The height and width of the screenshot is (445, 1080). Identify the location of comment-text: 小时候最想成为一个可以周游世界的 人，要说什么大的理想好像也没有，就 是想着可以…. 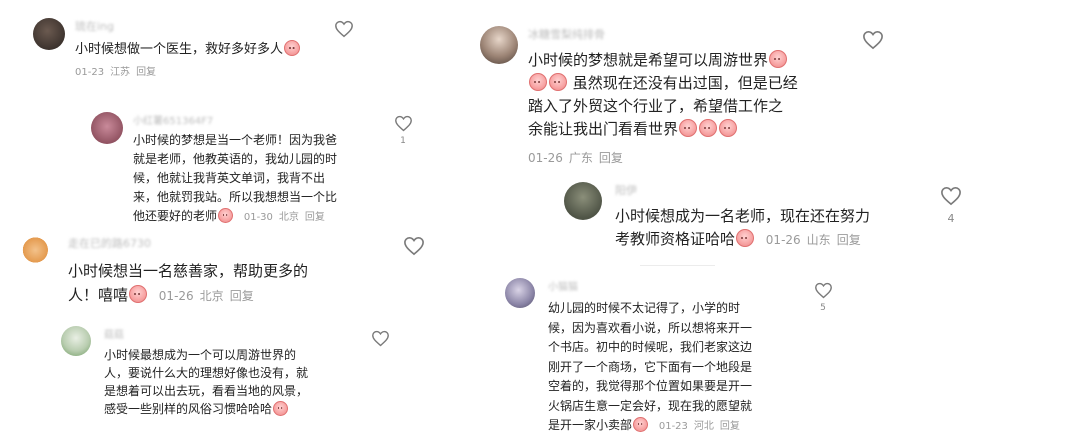
(239, 382).